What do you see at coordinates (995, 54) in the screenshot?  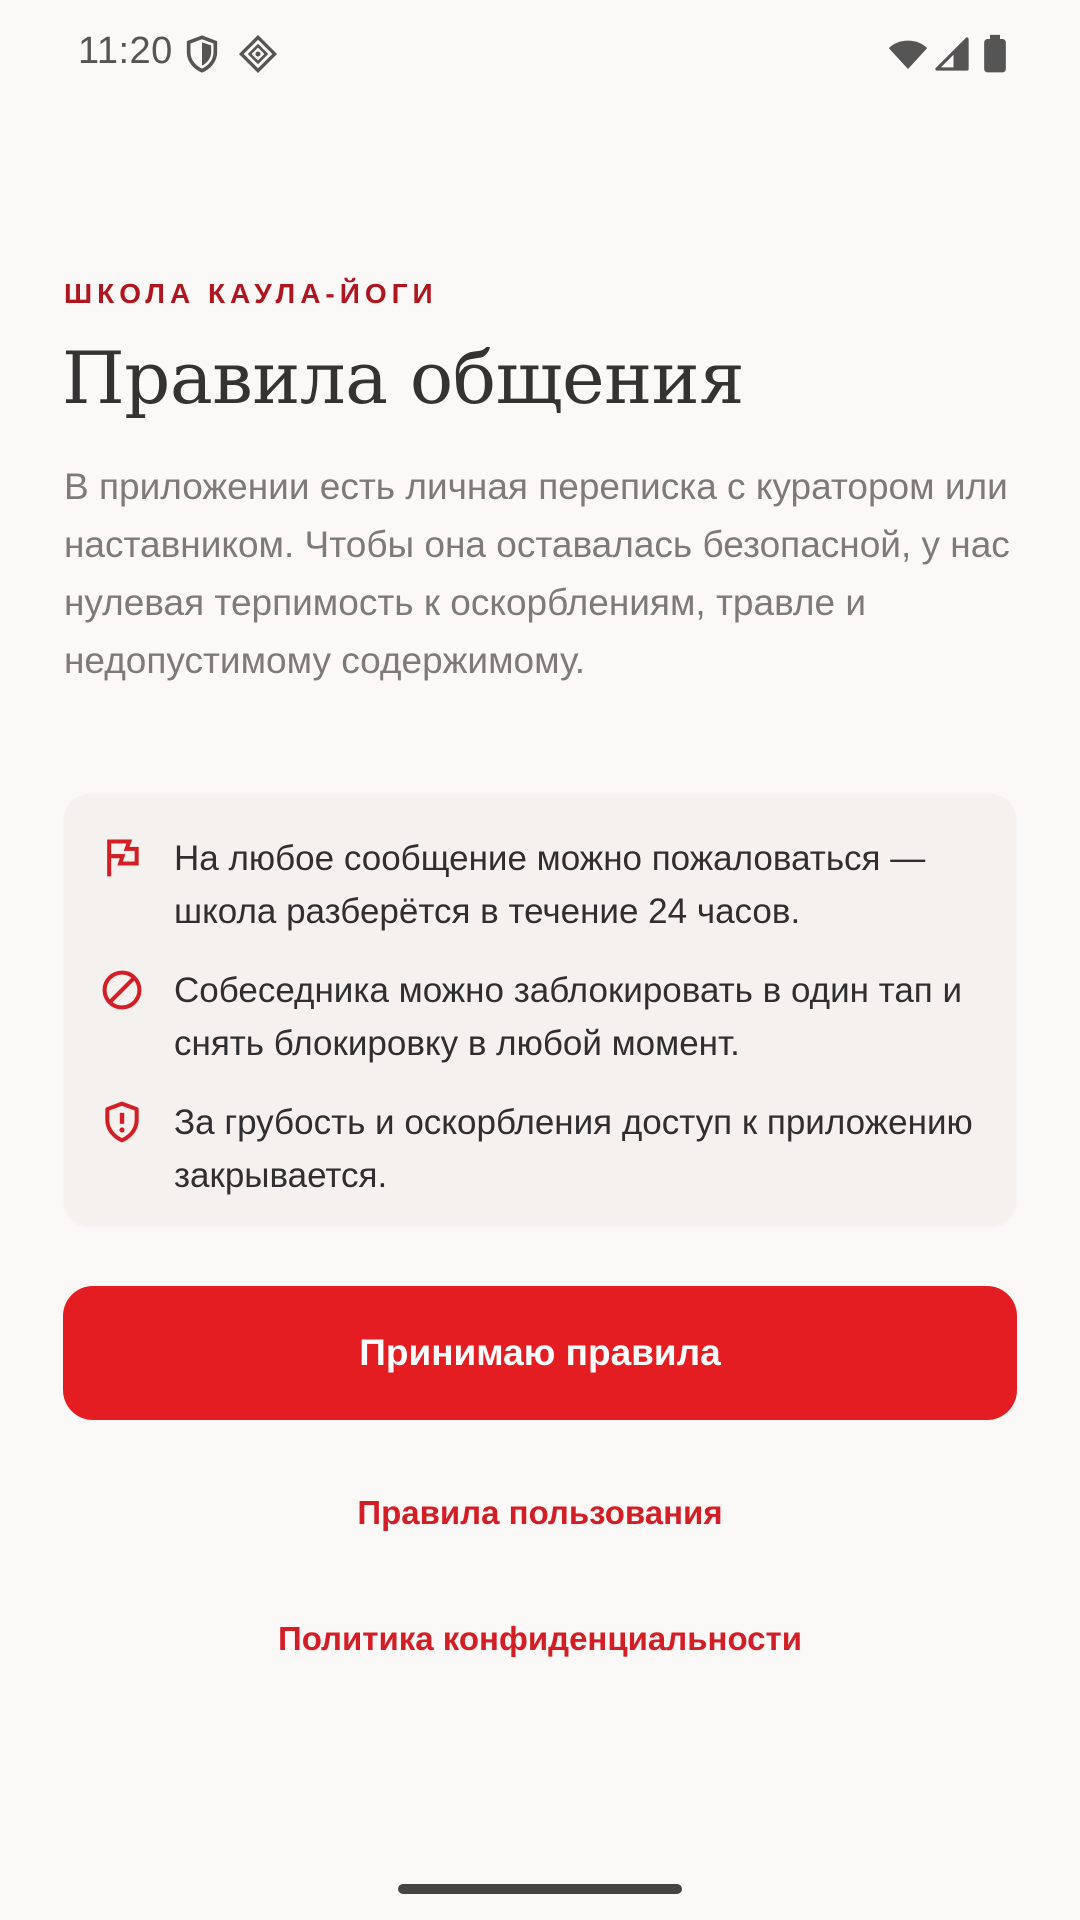 I see `battery-icon` at bounding box center [995, 54].